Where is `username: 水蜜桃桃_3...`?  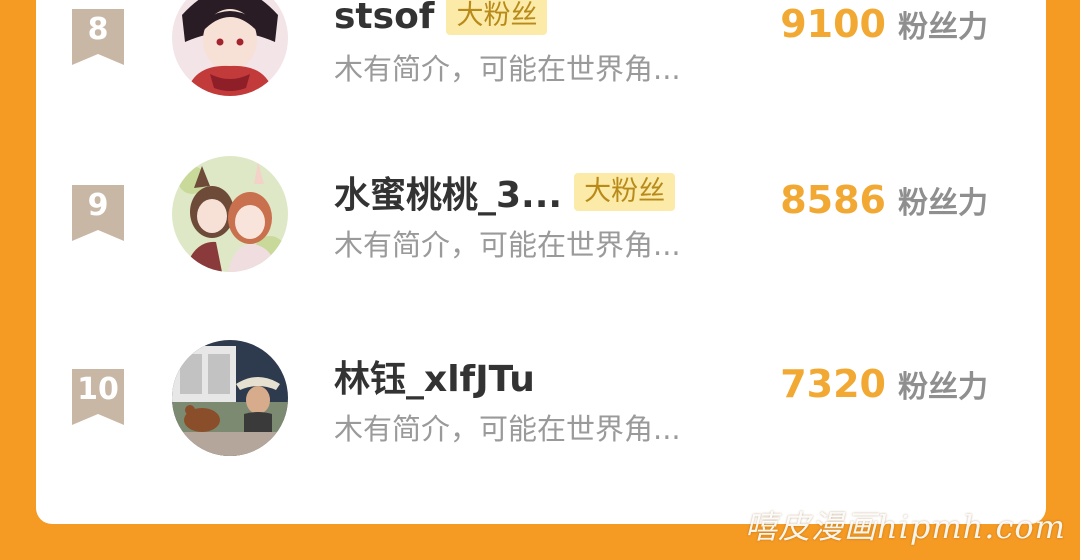
username: 水蜜桃桃_3... is located at coordinates (448, 192).